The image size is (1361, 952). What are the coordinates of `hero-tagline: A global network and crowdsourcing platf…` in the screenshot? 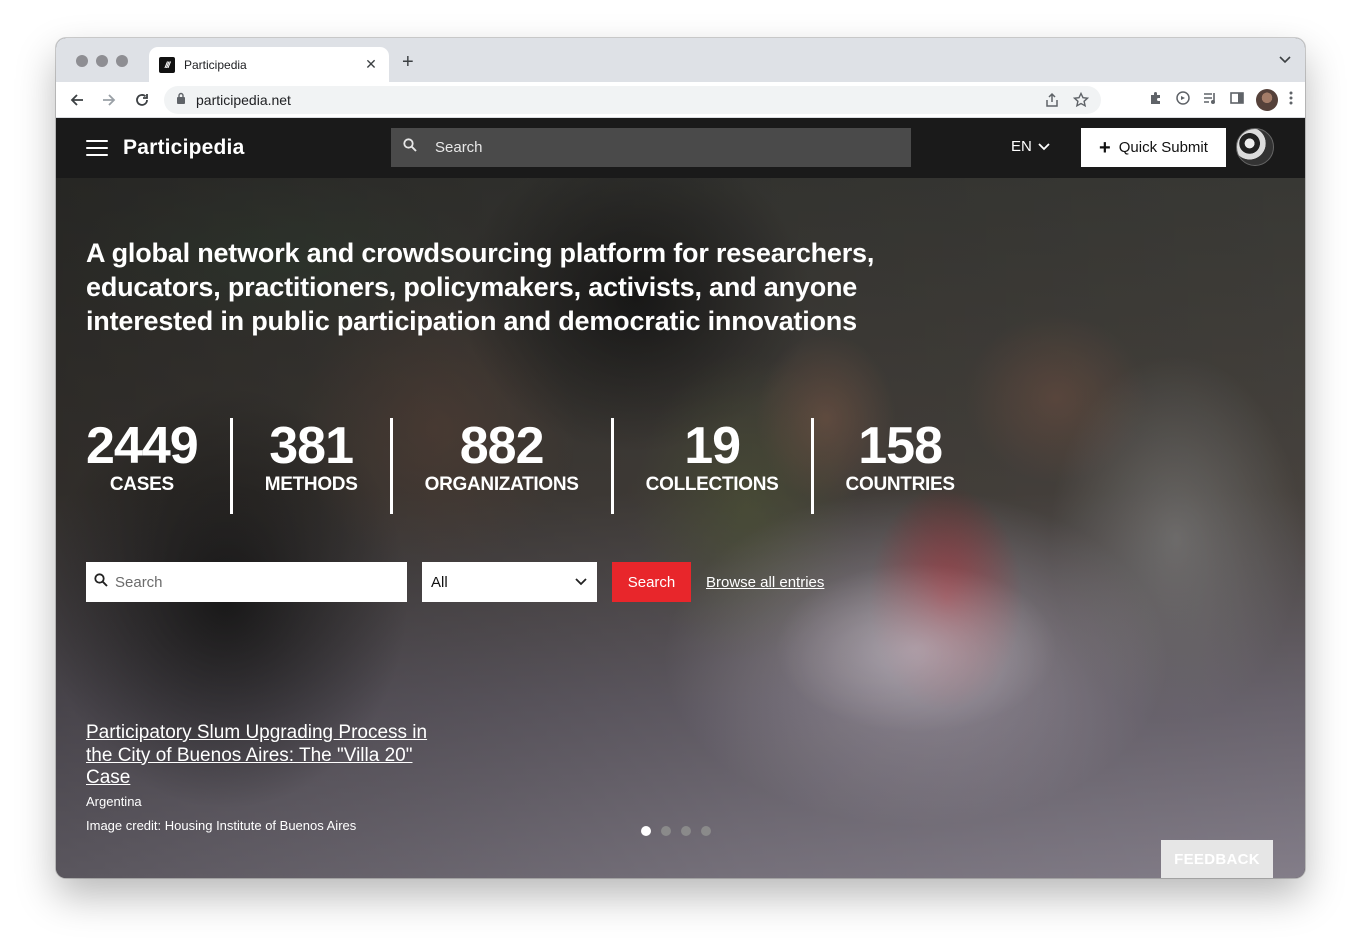 It's located at (480, 287).